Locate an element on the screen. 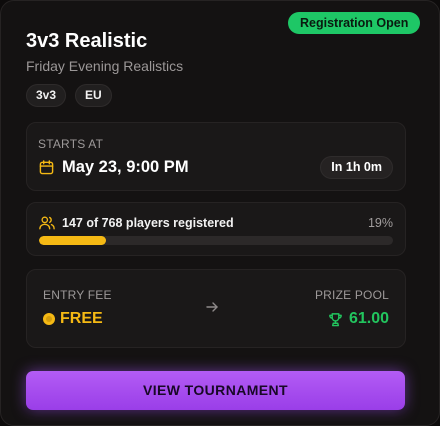  registration-progress-fill is located at coordinates (73, 240).